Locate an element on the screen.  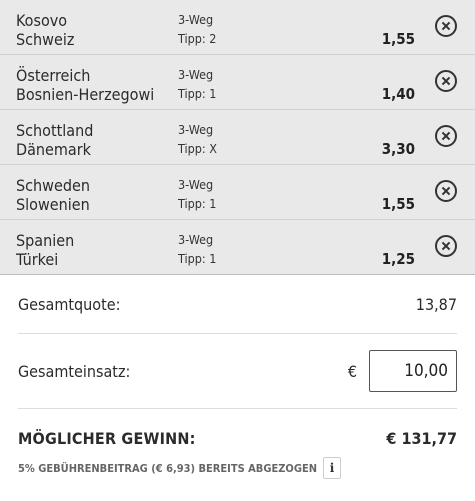
bet-row: Schweden Slowenien 3-Weg Tipp: 1 1,55 is located at coordinates (237, 191).